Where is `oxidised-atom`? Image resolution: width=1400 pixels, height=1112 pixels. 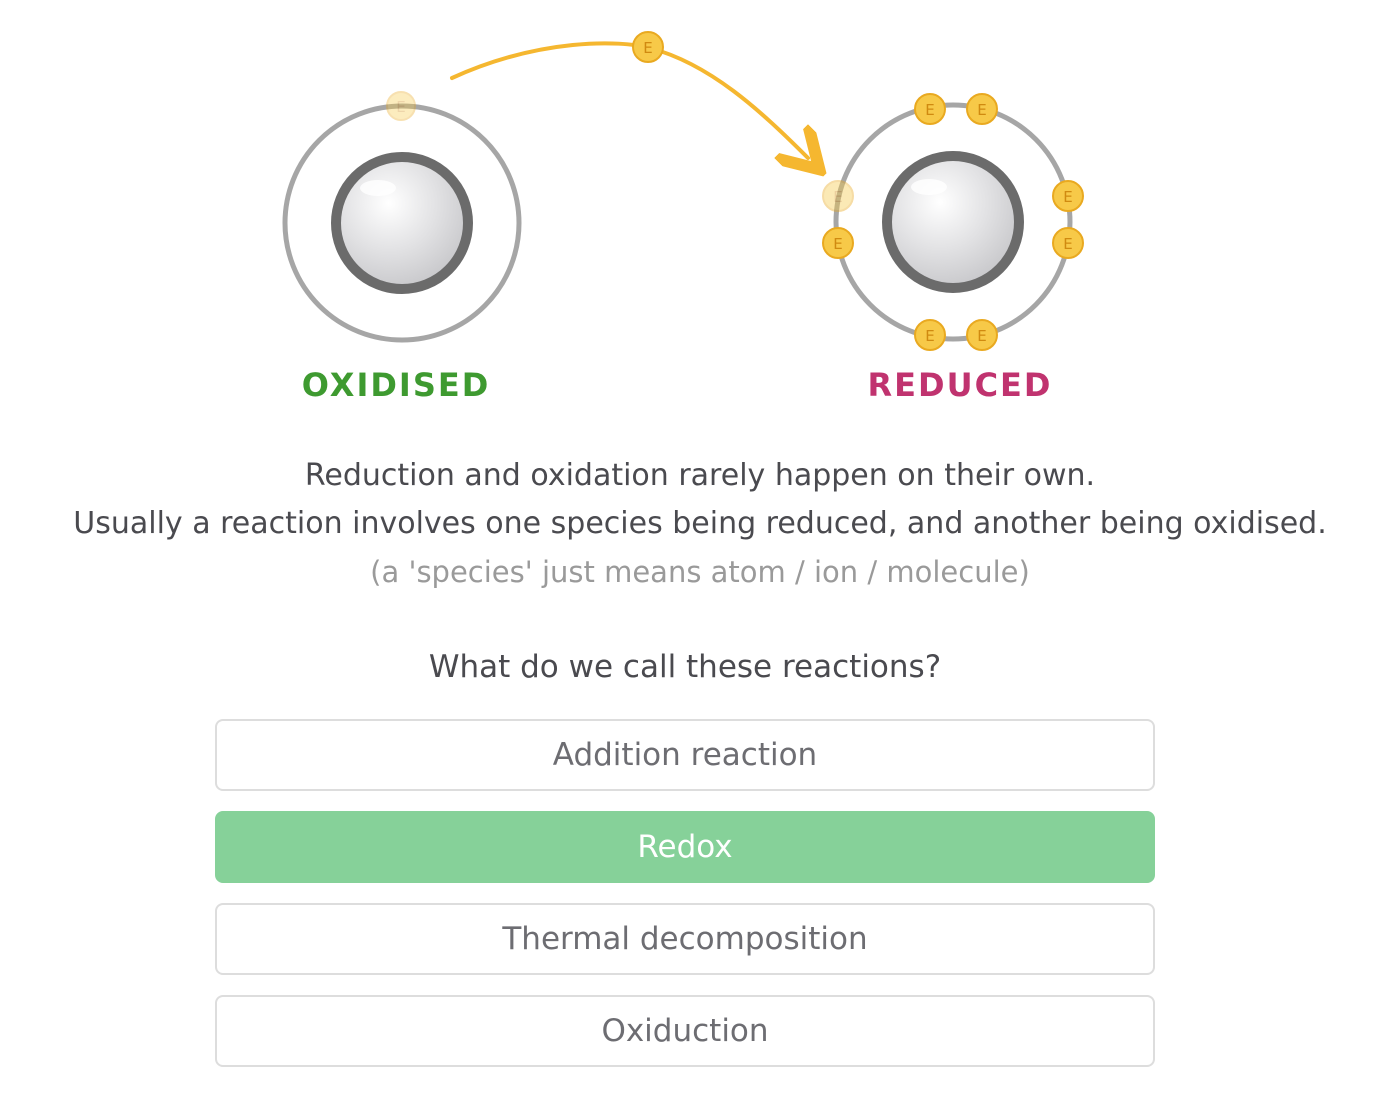 oxidised-atom is located at coordinates (402, 223).